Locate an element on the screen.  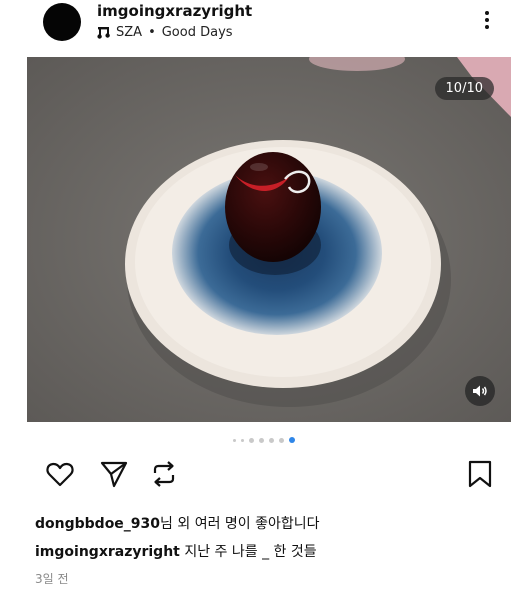
music-info: SZA • Good Days is located at coordinates (165, 32).